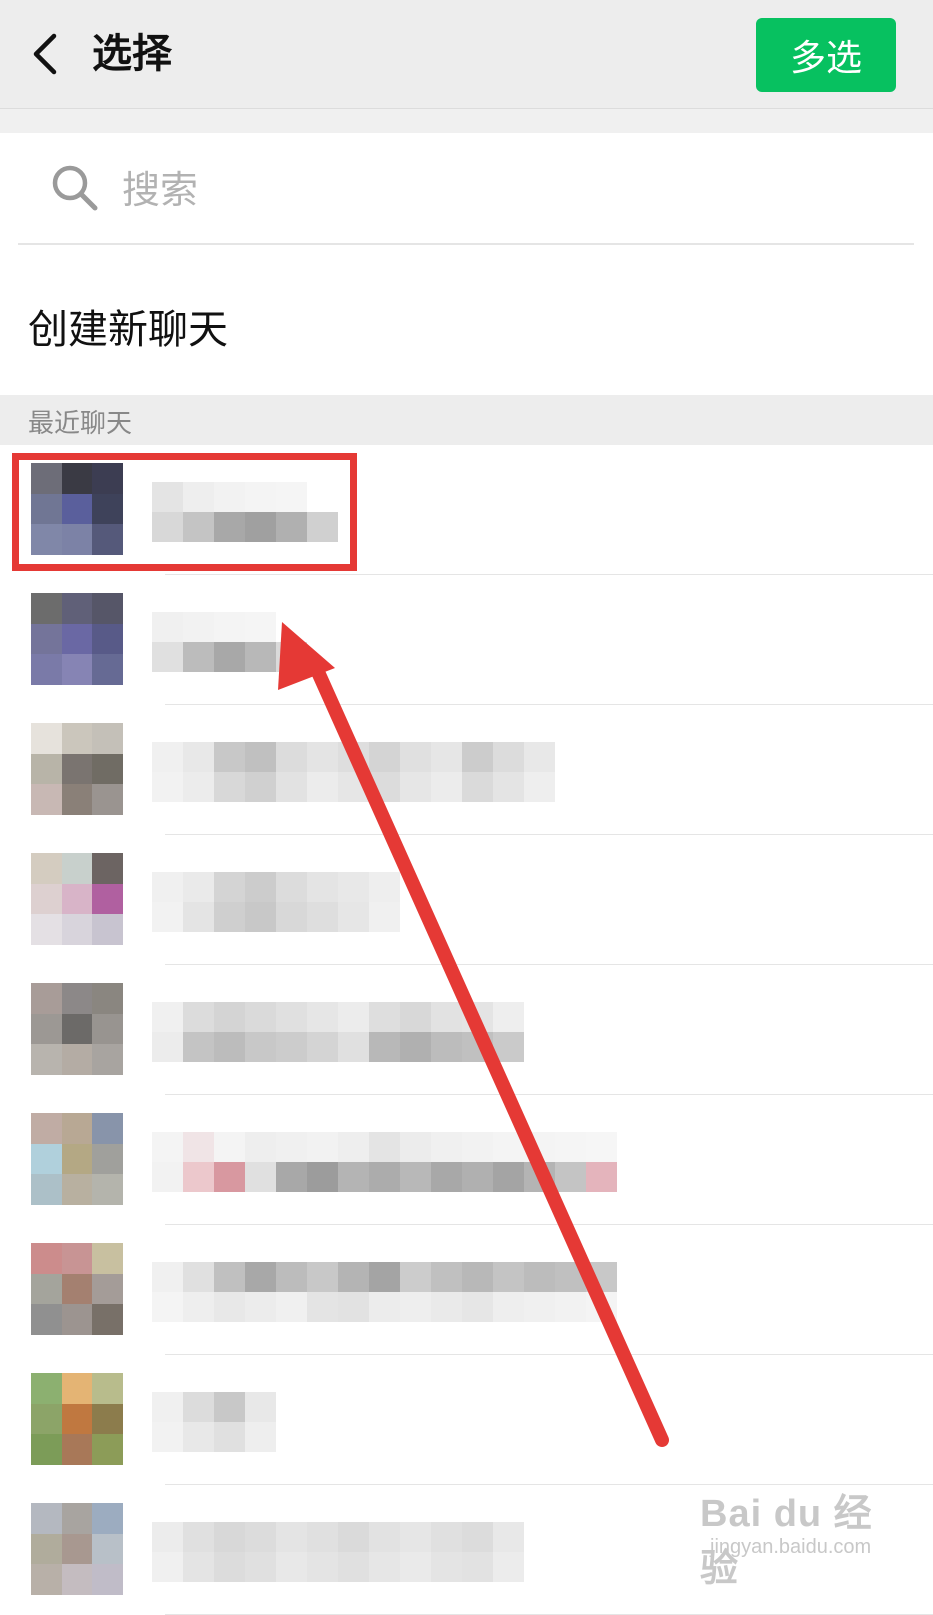  What do you see at coordinates (502, 190) in the screenshot?
I see `search-input` at bounding box center [502, 190].